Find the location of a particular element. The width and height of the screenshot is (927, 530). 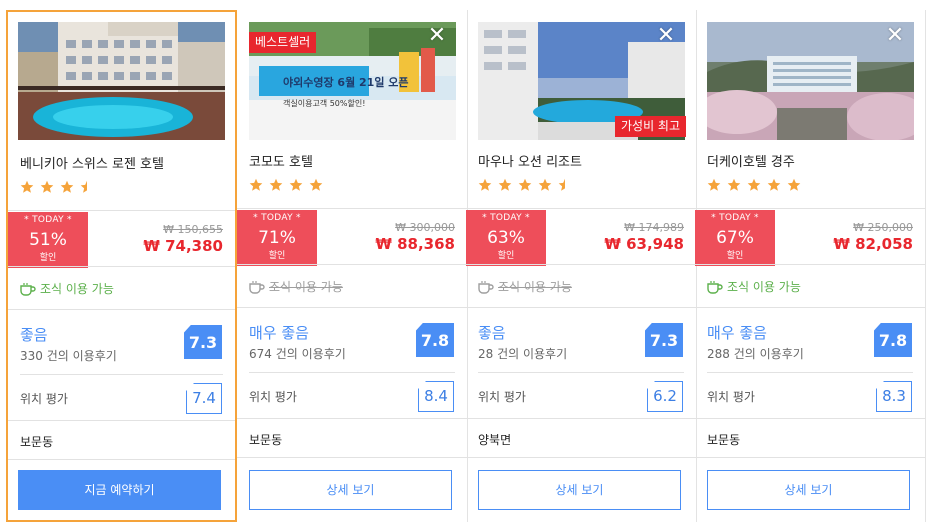

review-count: 288 건의 이용후기 is located at coordinates (755, 353).